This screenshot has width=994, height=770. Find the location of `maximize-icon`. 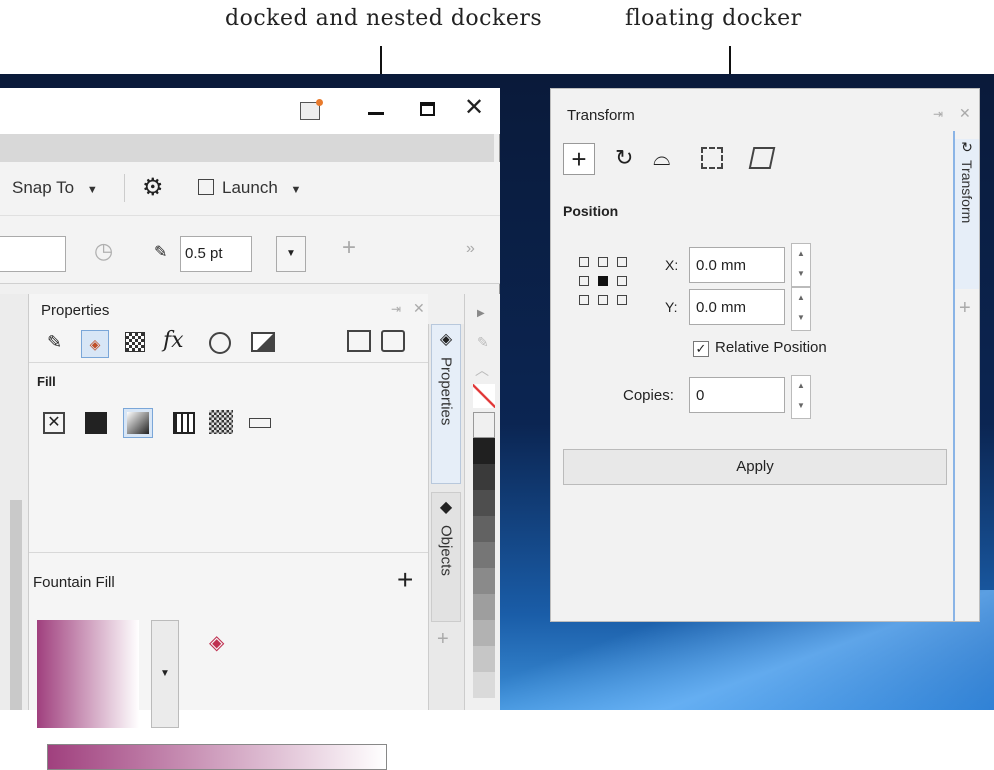

maximize-icon is located at coordinates (427, 109).